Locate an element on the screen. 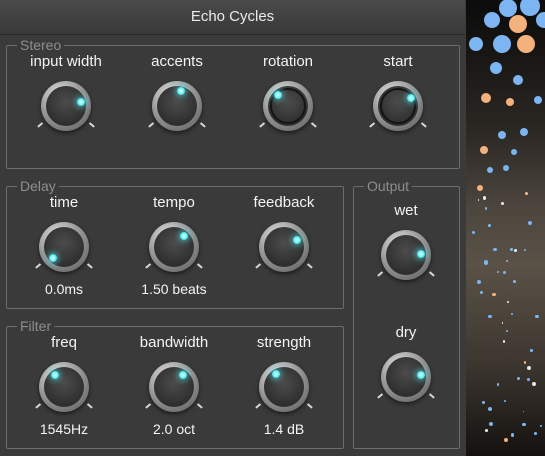 The width and height of the screenshot is (545, 456). accents-label: accents is located at coordinates (177, 61).